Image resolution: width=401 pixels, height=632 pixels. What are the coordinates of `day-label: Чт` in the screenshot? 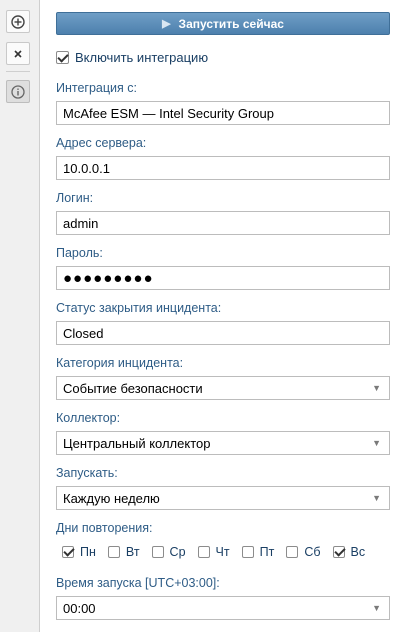 It's located at (222, 552).